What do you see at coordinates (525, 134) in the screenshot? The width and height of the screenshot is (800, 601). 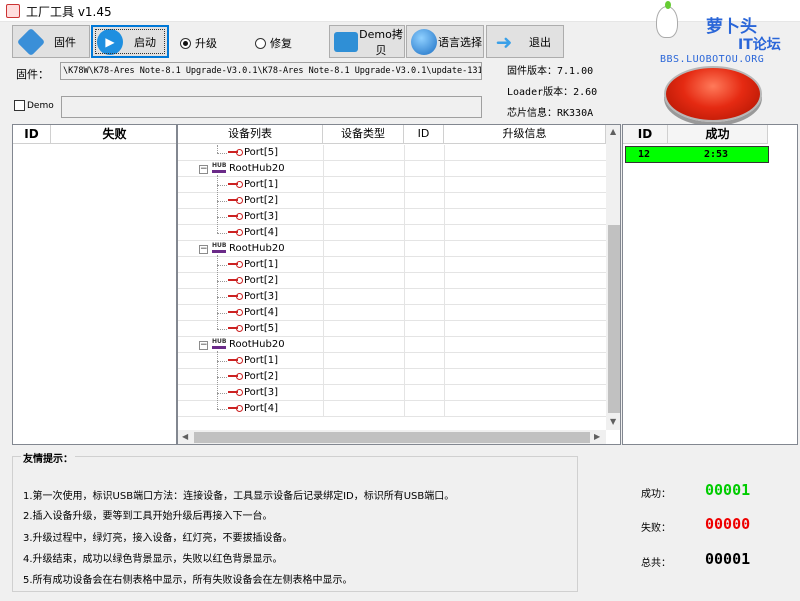 I see `col-upgrade-info: 升级信息` at bounding box center [525, 134].